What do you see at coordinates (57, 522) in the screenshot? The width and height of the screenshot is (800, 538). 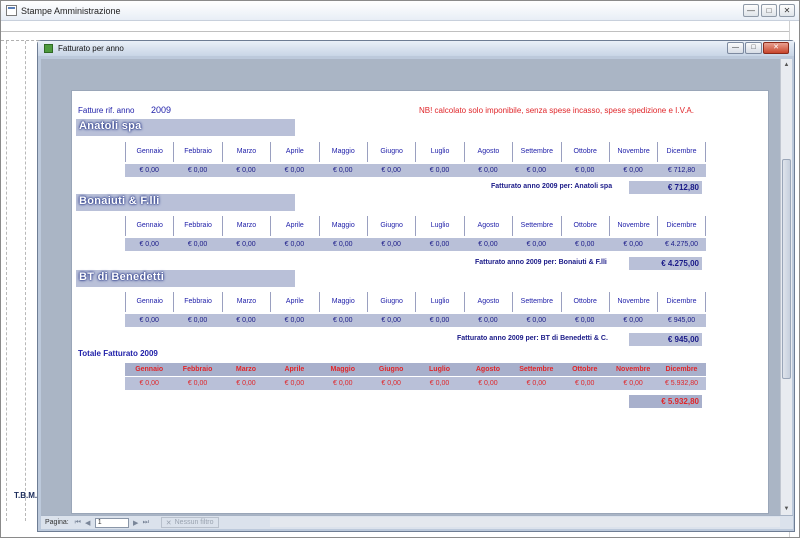 I see `page-label: Pagina:` at bounding box center [57, 522].